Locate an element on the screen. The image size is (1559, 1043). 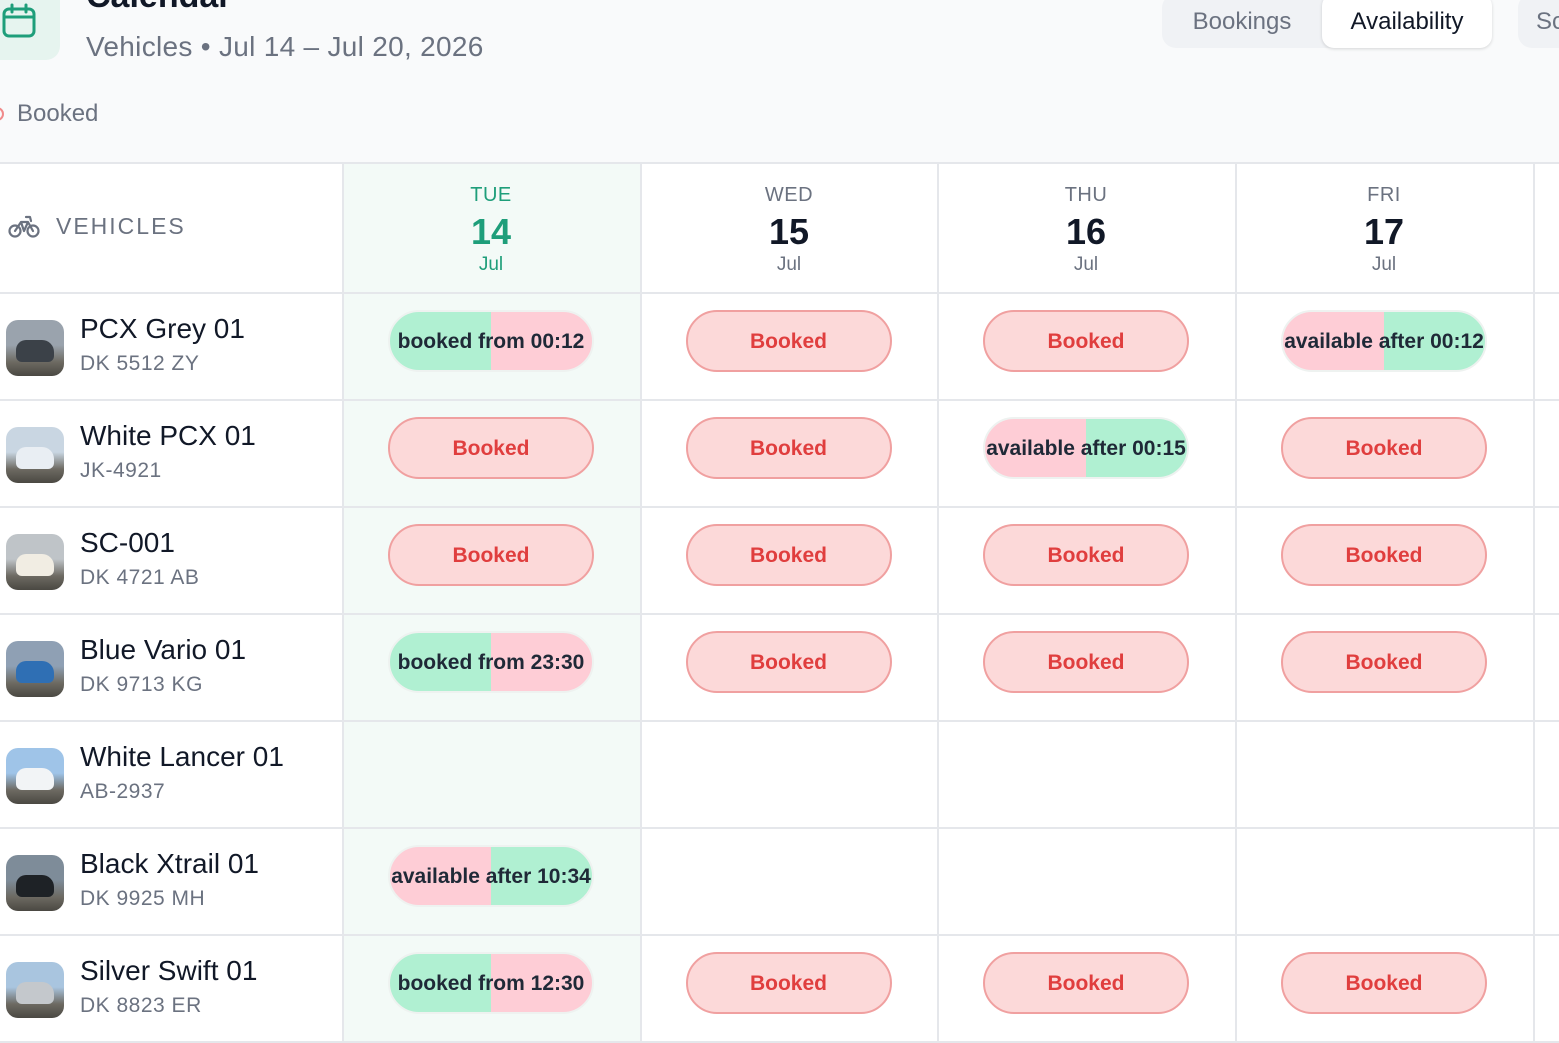
available-after-pill: available after 10:34 is located at coordinates (491, 876).